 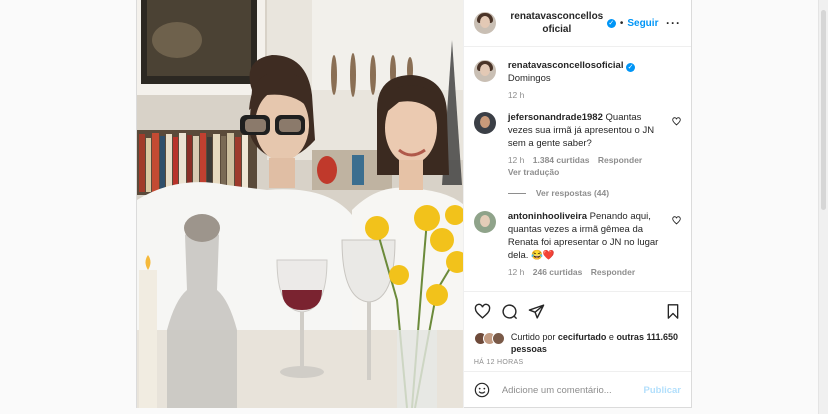 What do you see at coordinates (673, 23) in the screenshot?
I see `more-options-icon: ···` at bounding box center [673, 23].